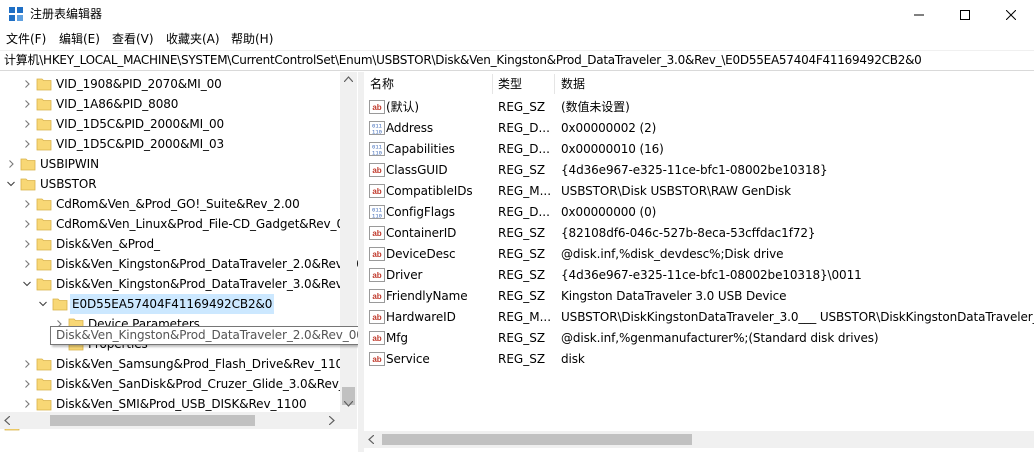 The image size is (1034, 452). I want to click on menu-help: 帮助(H), so click(252, 39).